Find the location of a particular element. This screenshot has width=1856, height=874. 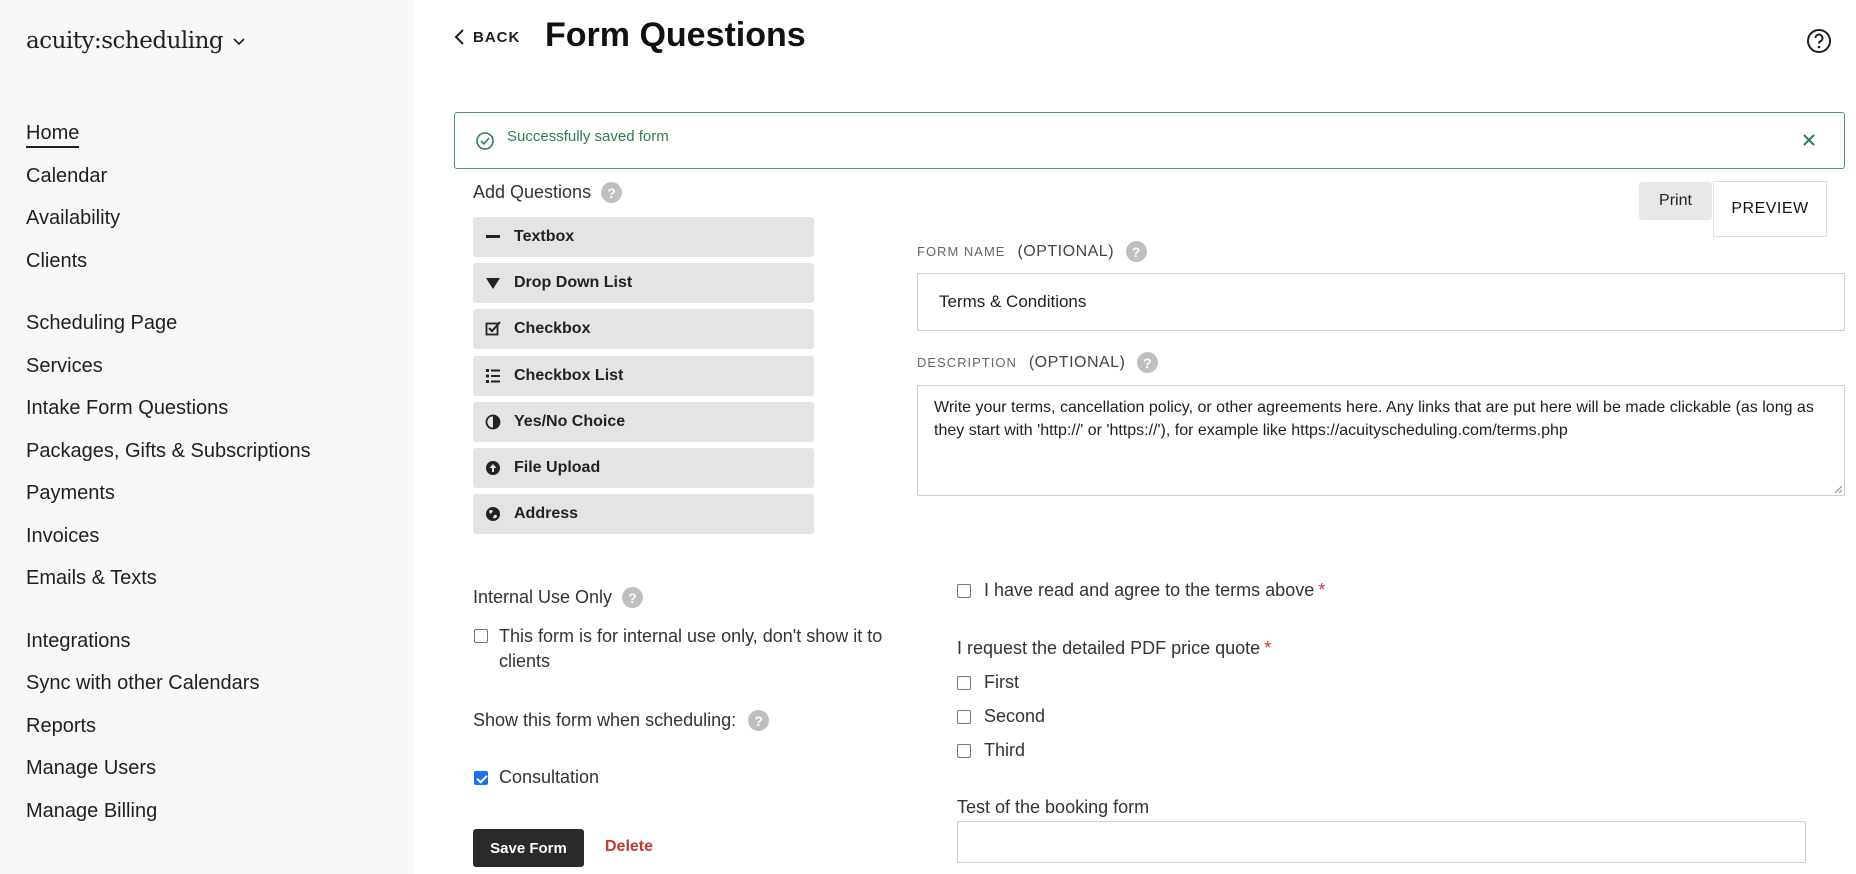

sidebar-item-integrations: Integrations is located at coordinates (168, 647).